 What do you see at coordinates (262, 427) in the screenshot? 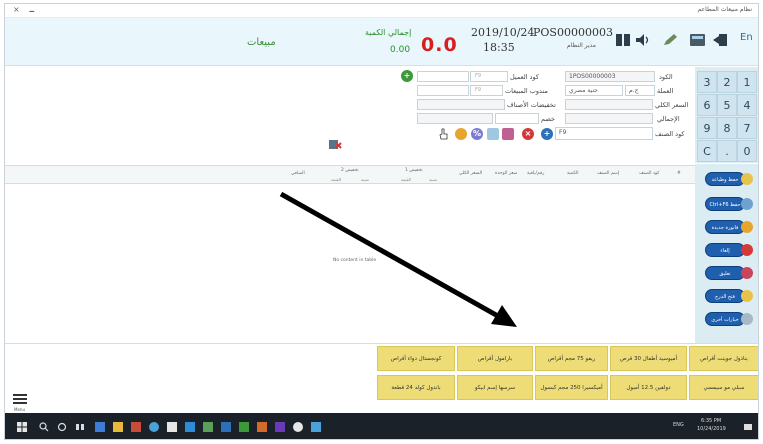
I see `powerpoint-icon` at bounding box center [262, 427].